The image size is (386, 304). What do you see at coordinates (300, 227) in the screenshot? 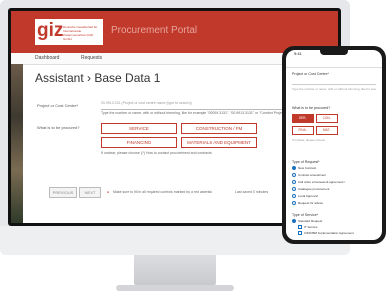
I see `phone-check-it-service` at bounding box center [300, 227].